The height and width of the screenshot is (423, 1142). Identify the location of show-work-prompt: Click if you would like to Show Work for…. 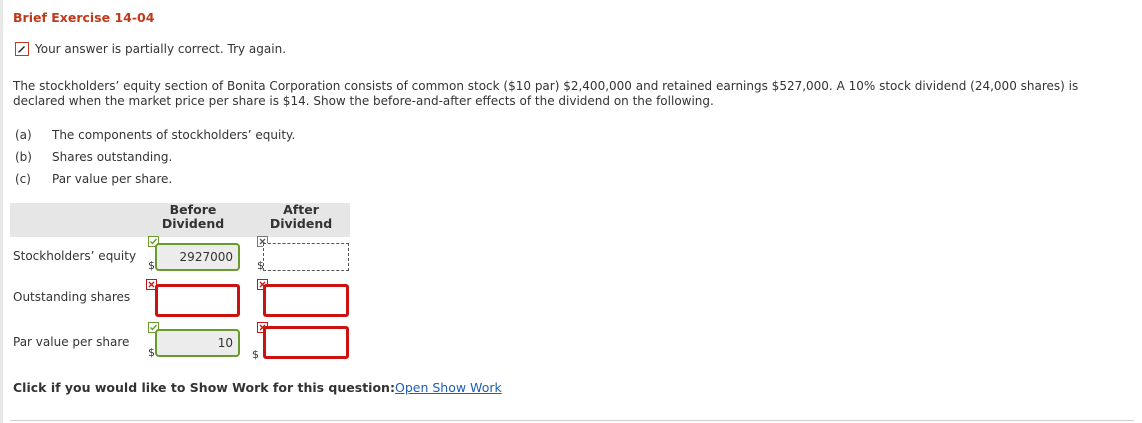
(204, 387).